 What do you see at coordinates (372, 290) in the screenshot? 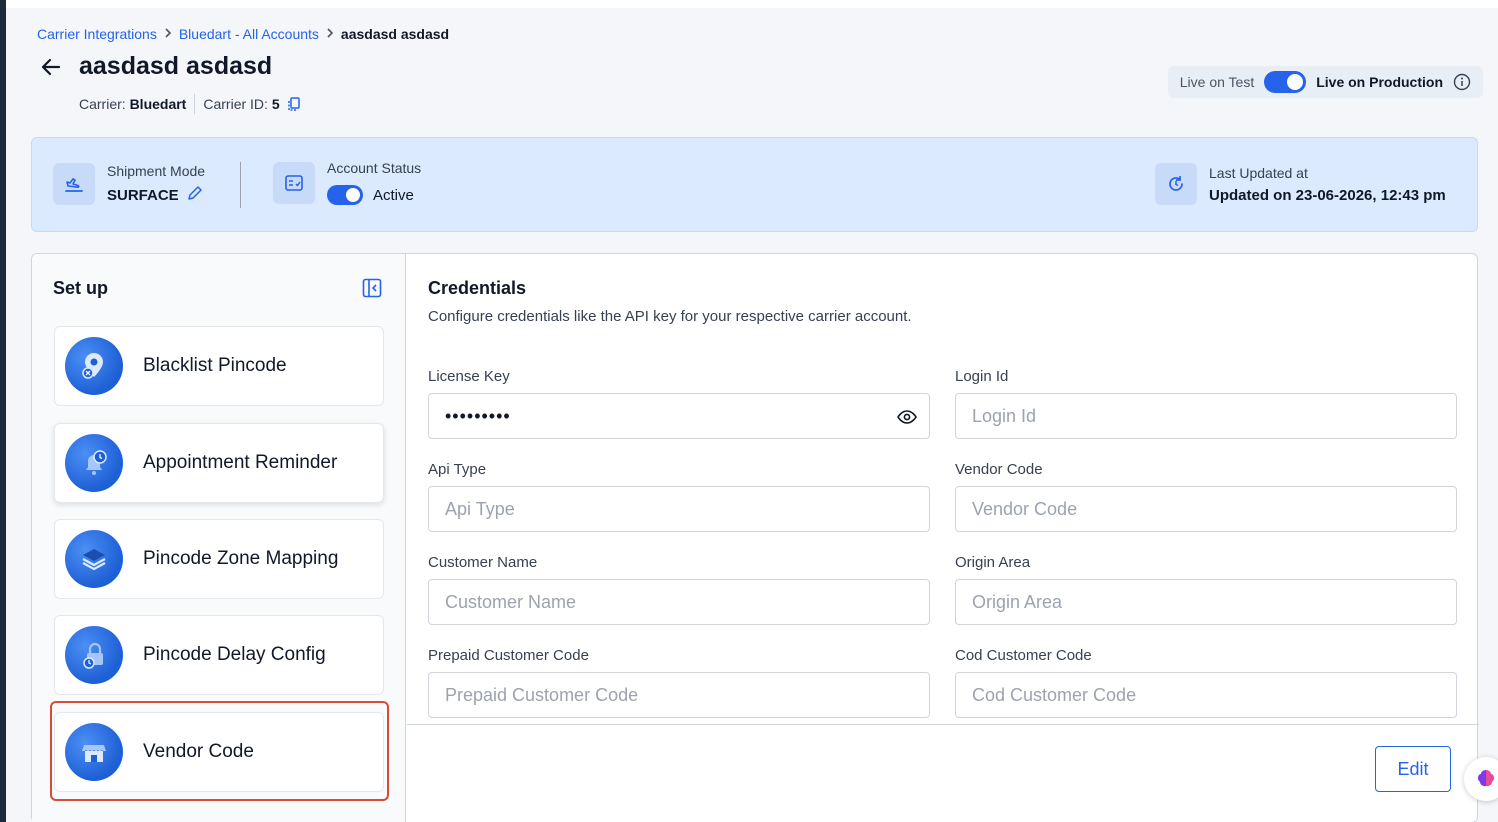
I see `collapse-panel-icon` at bounding box center [372, 290].